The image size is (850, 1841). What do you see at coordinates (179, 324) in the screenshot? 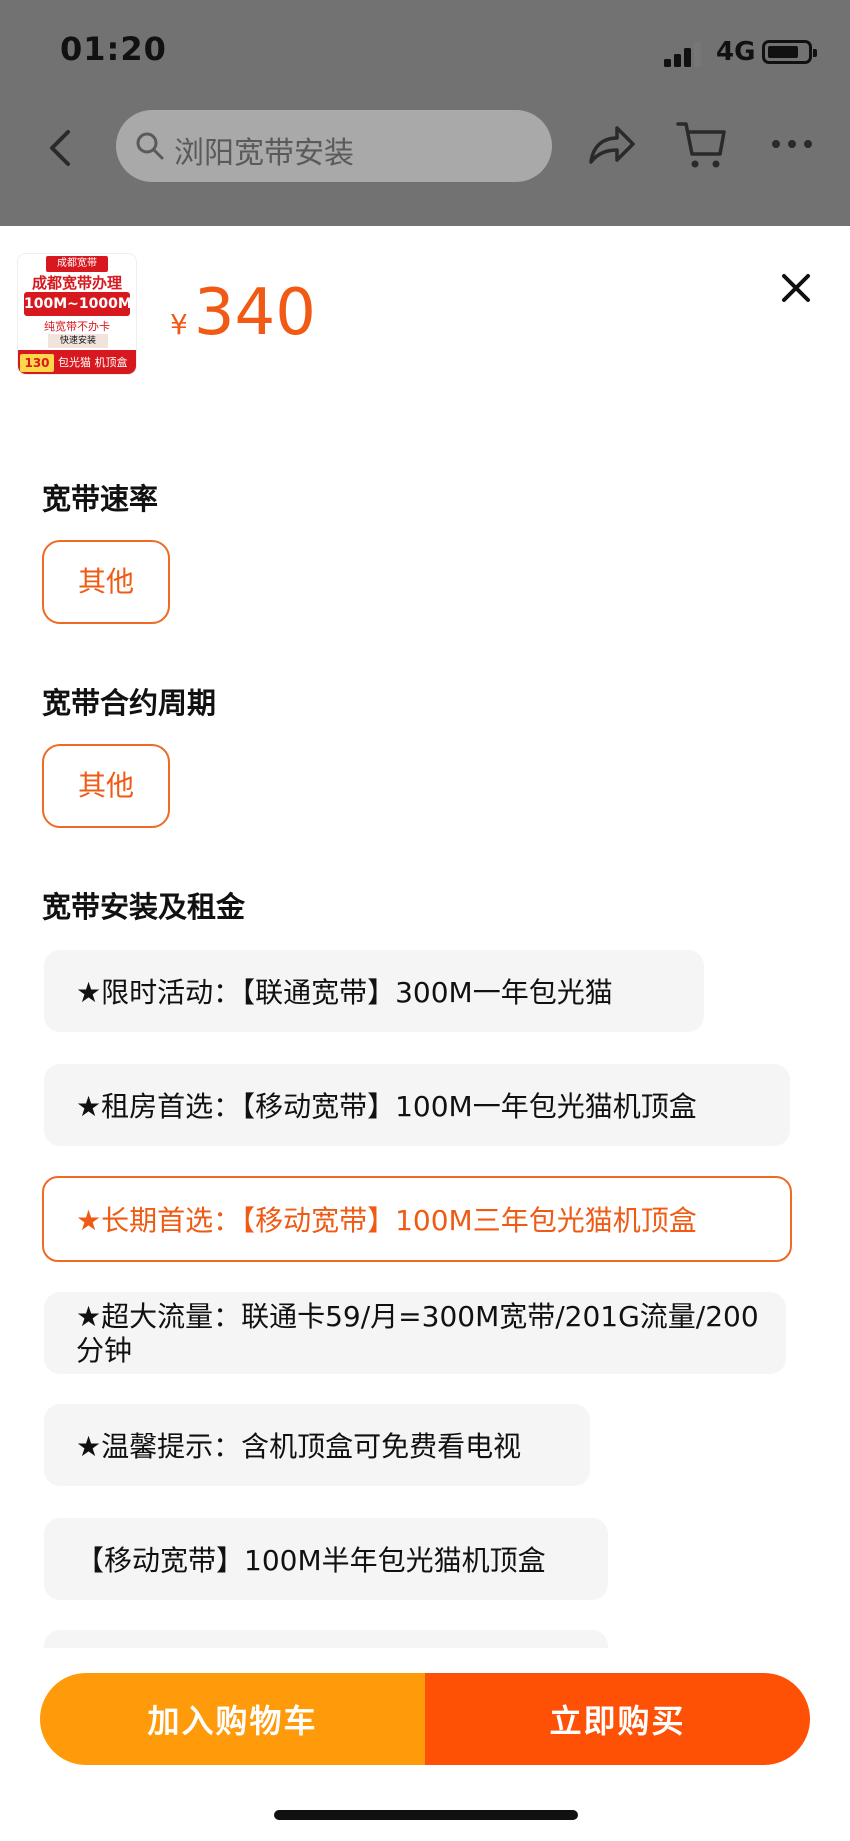
I see `currency-symbol: ¥` at bounding box center [179, 324].